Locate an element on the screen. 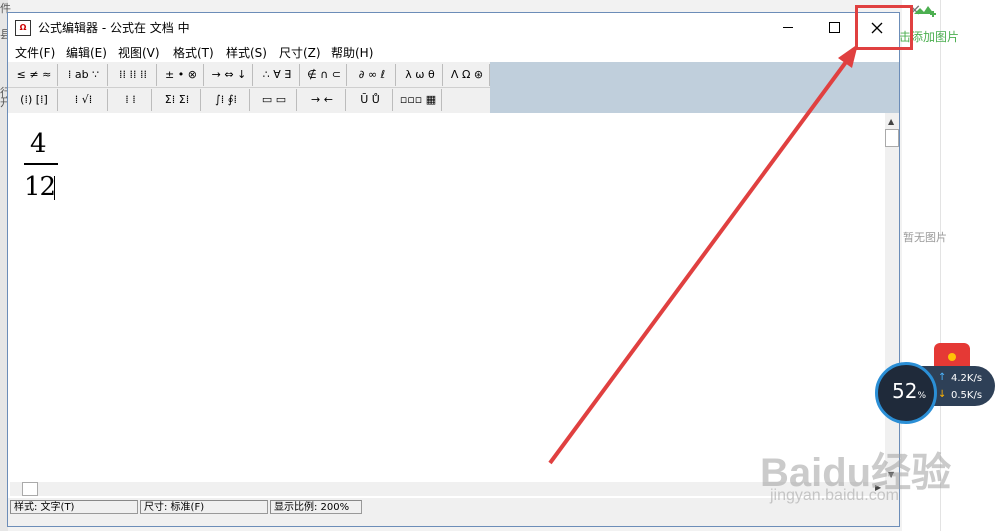  network-speed-widget: 52% ↑ 4.2K/s ↓ 0.5K/s is located at coordinates (936, 393).